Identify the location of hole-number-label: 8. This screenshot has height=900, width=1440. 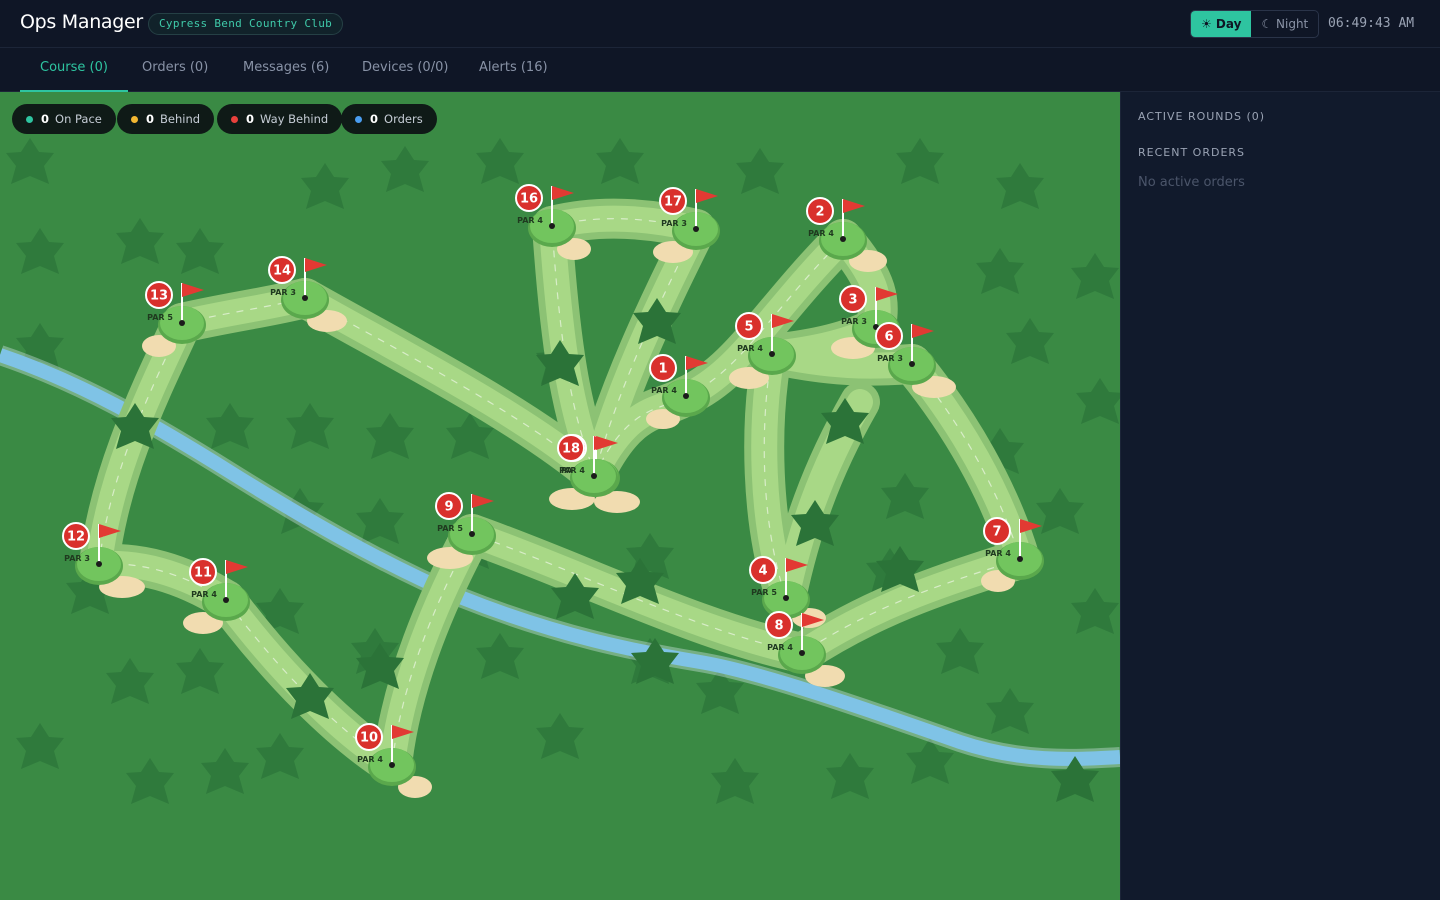
(778, 626).